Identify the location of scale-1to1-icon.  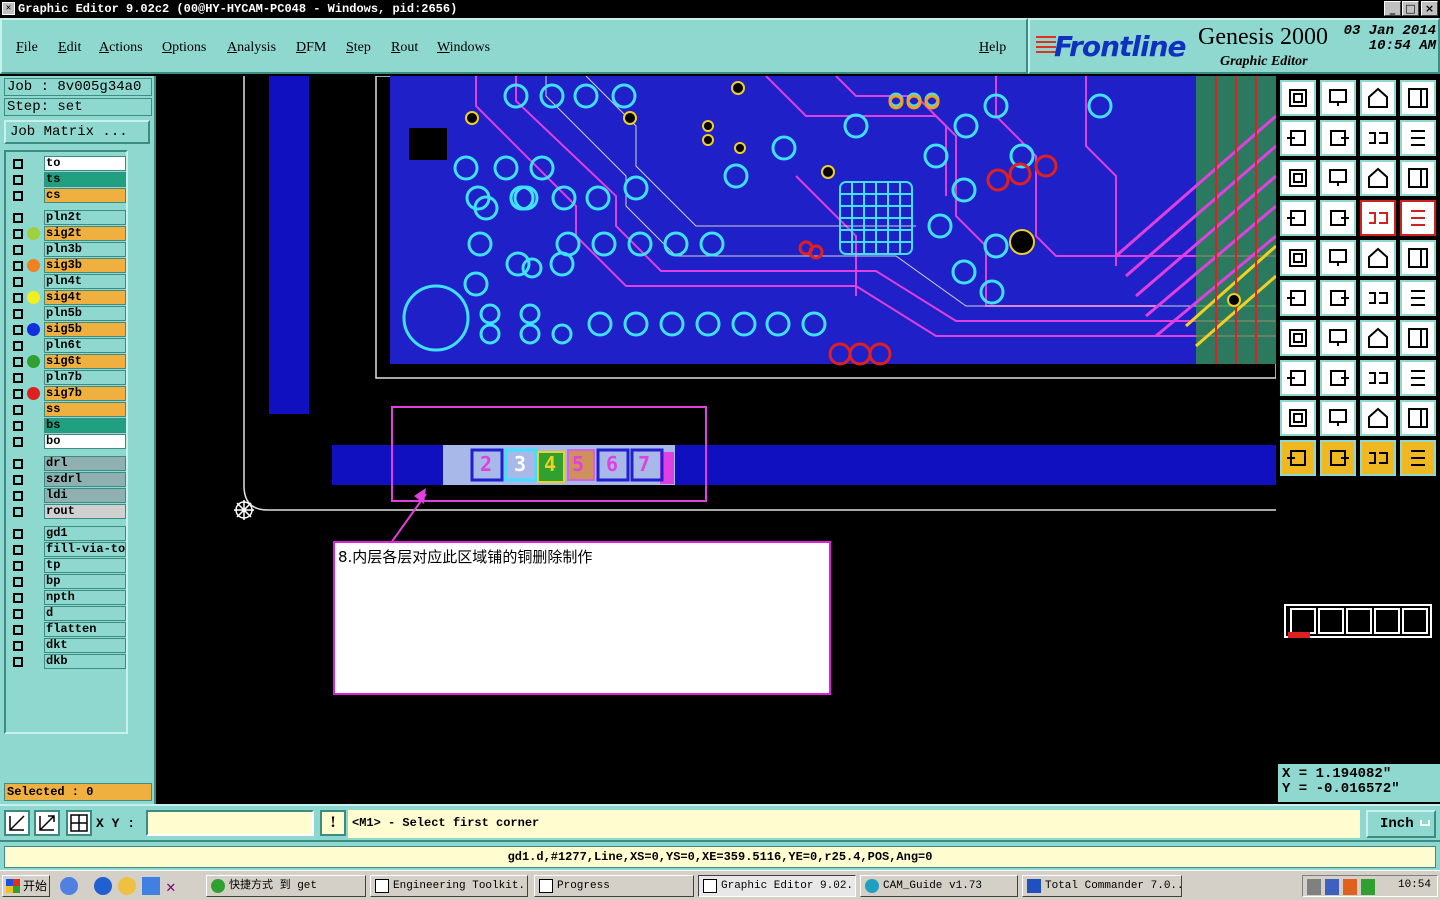
(1378, 178).